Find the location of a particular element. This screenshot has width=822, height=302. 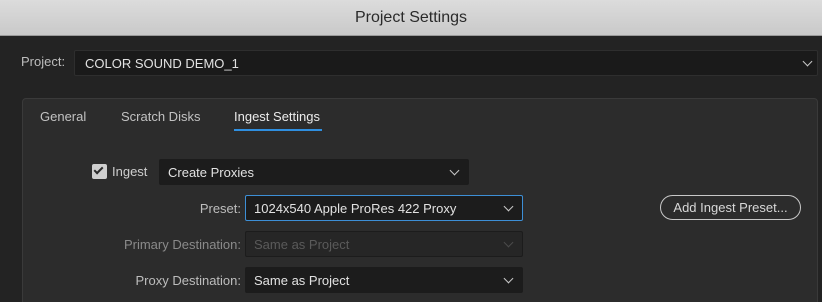

proxy-destination-select: Same as Project is located at coordinates (384, 280).